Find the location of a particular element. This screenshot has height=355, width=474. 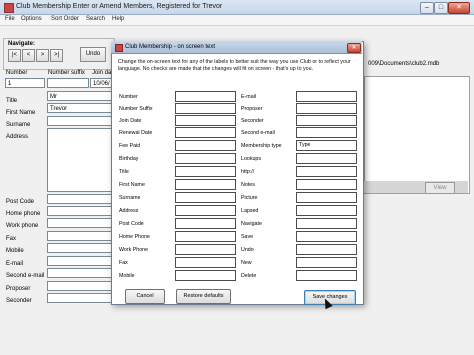

previous-record-button: < is located at coordinates (28, 55).